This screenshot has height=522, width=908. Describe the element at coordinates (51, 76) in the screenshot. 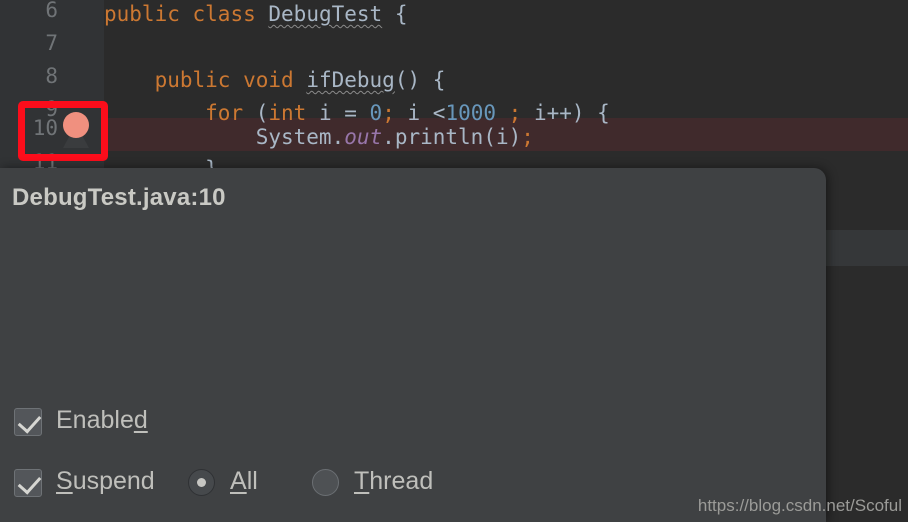

I see `gutter-line-number: 8` at that location.